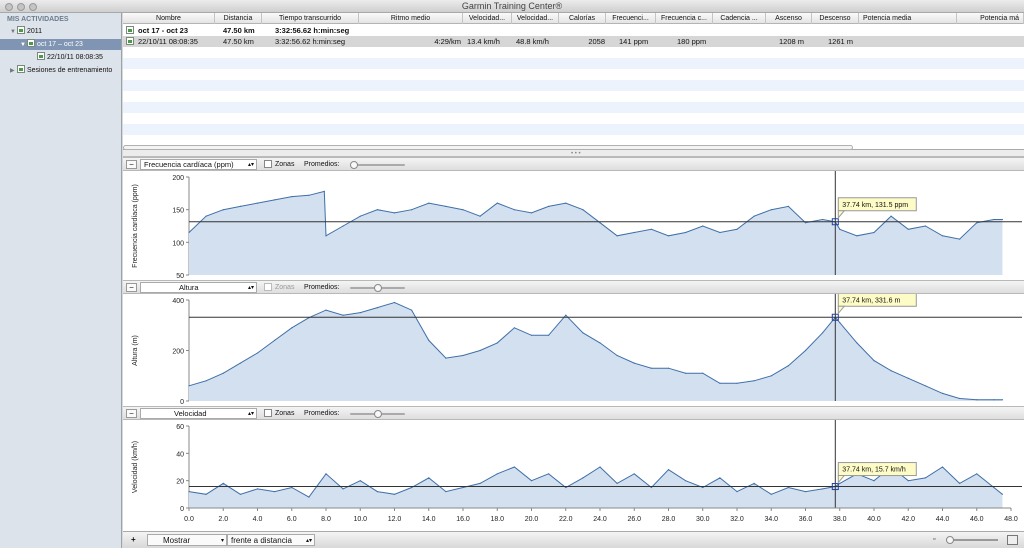 Image resolution: width=1024 pixels, height=548 pixels. Describe the element at coordinates (411, 18) in the screenshot. I see `column-header: Ritmo medio` at that location.